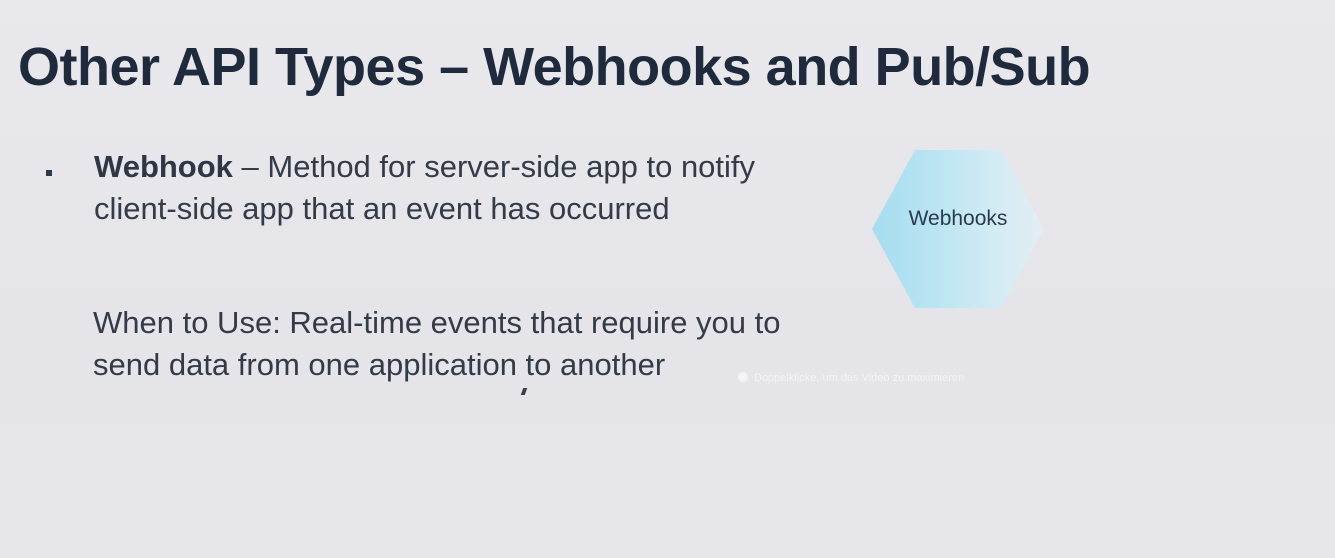 This screenshot has width=1335, height=558. I want to click on video-maximize-hint: Doppelklicke, um das Video zu maximieren, so click(851, 378).